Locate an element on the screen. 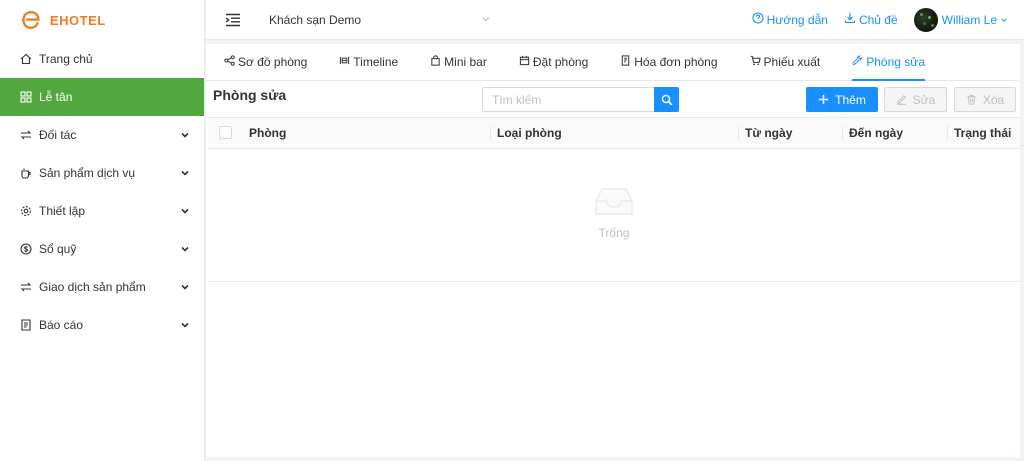 Image resolution: width=1024 pixels, height=461 pixels. sidebar-item-label: Sản phẩm dịch vụ is located at coordinates (87, 173).